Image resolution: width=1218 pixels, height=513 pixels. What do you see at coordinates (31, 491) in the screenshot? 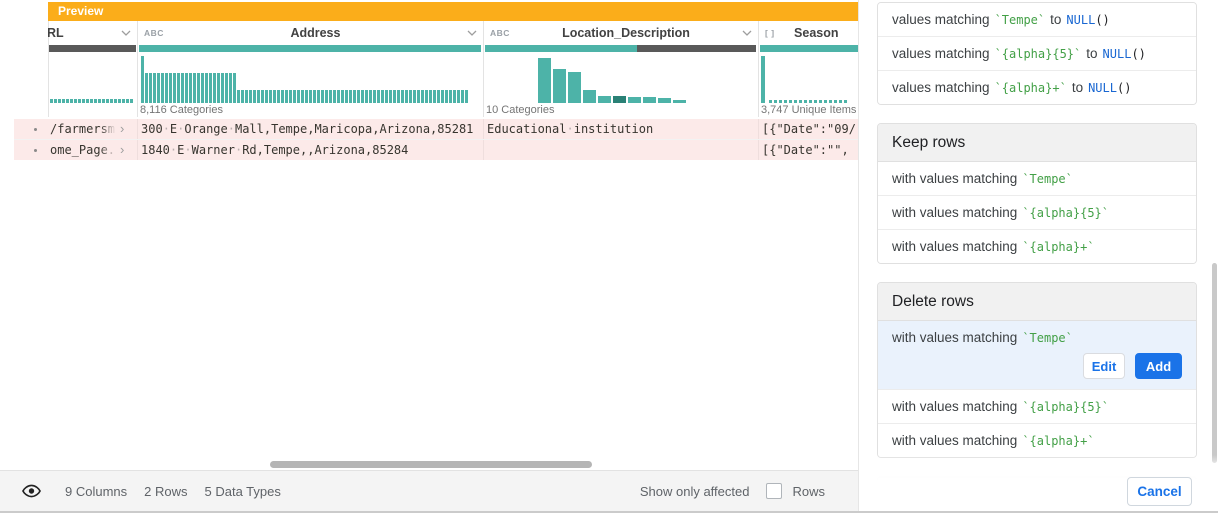
I see `preview-eye-icon` at bounding box center [31, 491].